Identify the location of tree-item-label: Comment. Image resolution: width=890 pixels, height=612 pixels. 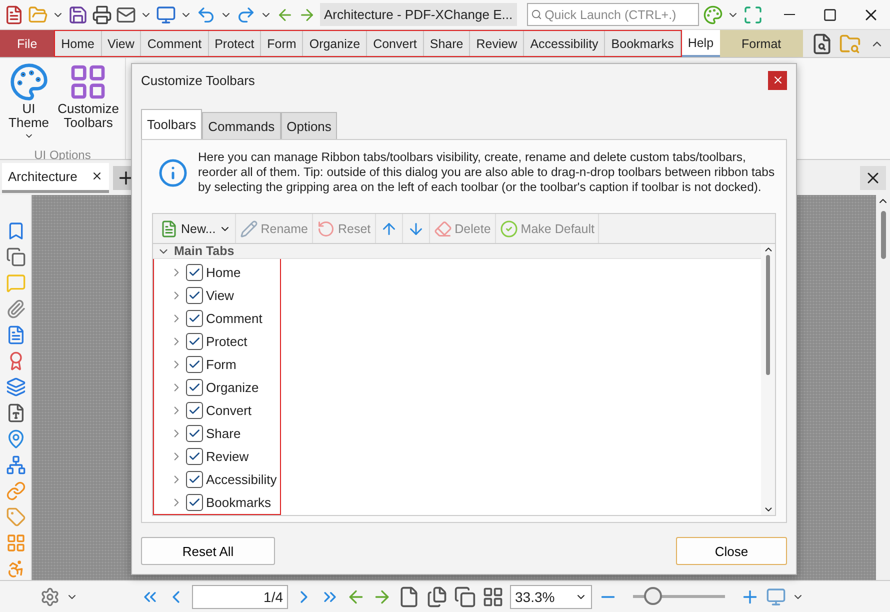
(234, 318).